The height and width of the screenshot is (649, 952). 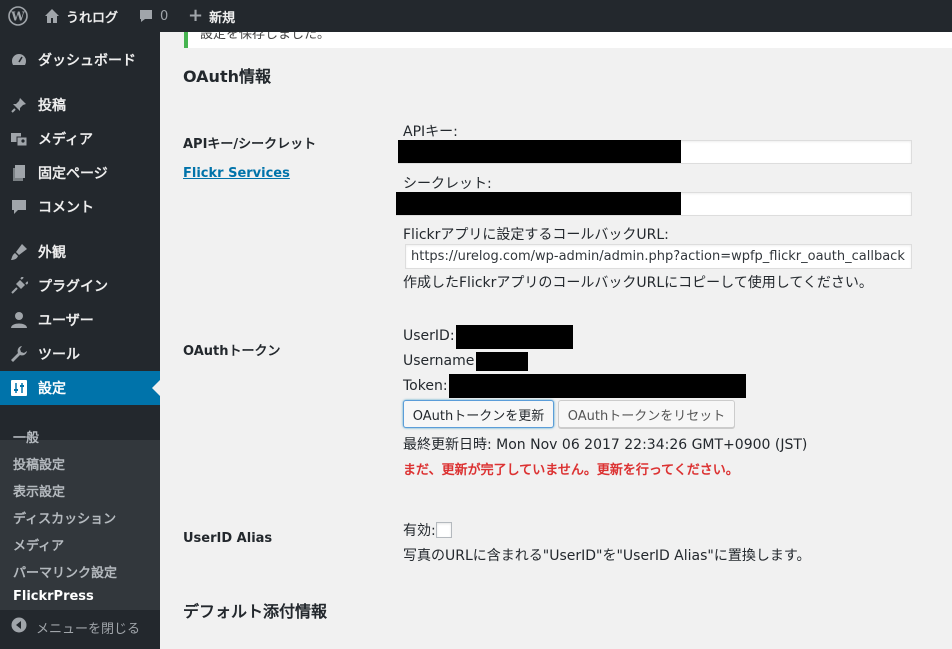 What do you see at coordinates (53, 596) in the screenshot?
I see `submenu-flickrpress: FlickrPress` at bounding box center [53, 596].